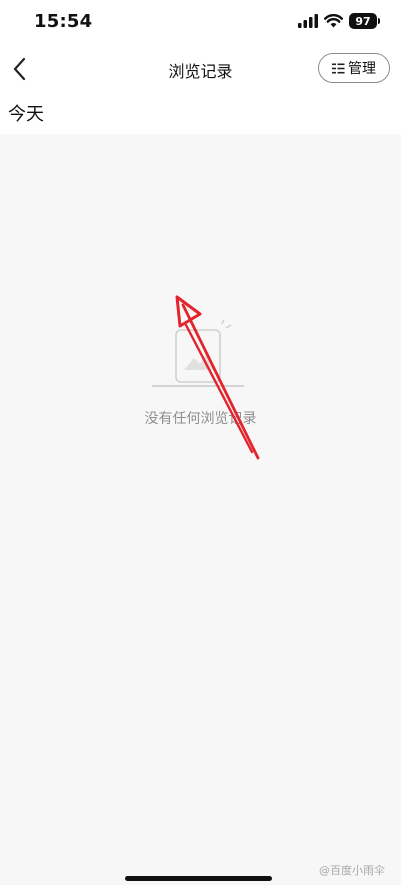 Image resolution: width=401 pixels, height=885 pixels. I want to click on list-icon, so click(338, 68).